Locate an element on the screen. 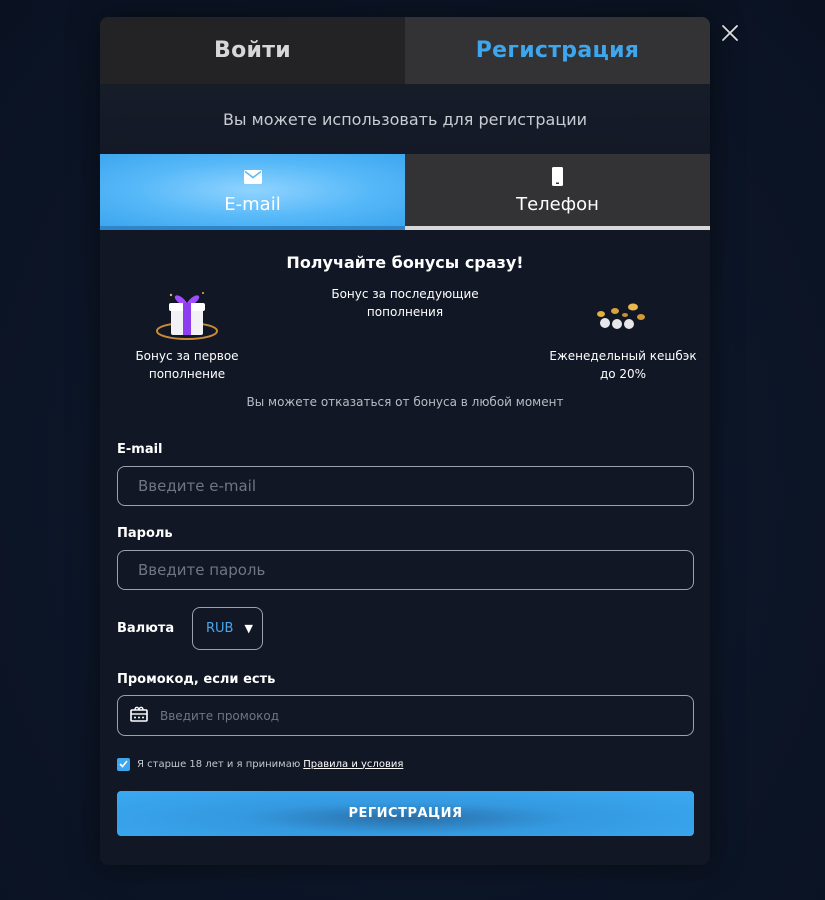 The height and width of the screenshot is (900, 825). tab-email: E-mail is located at coordinates (252, 192).